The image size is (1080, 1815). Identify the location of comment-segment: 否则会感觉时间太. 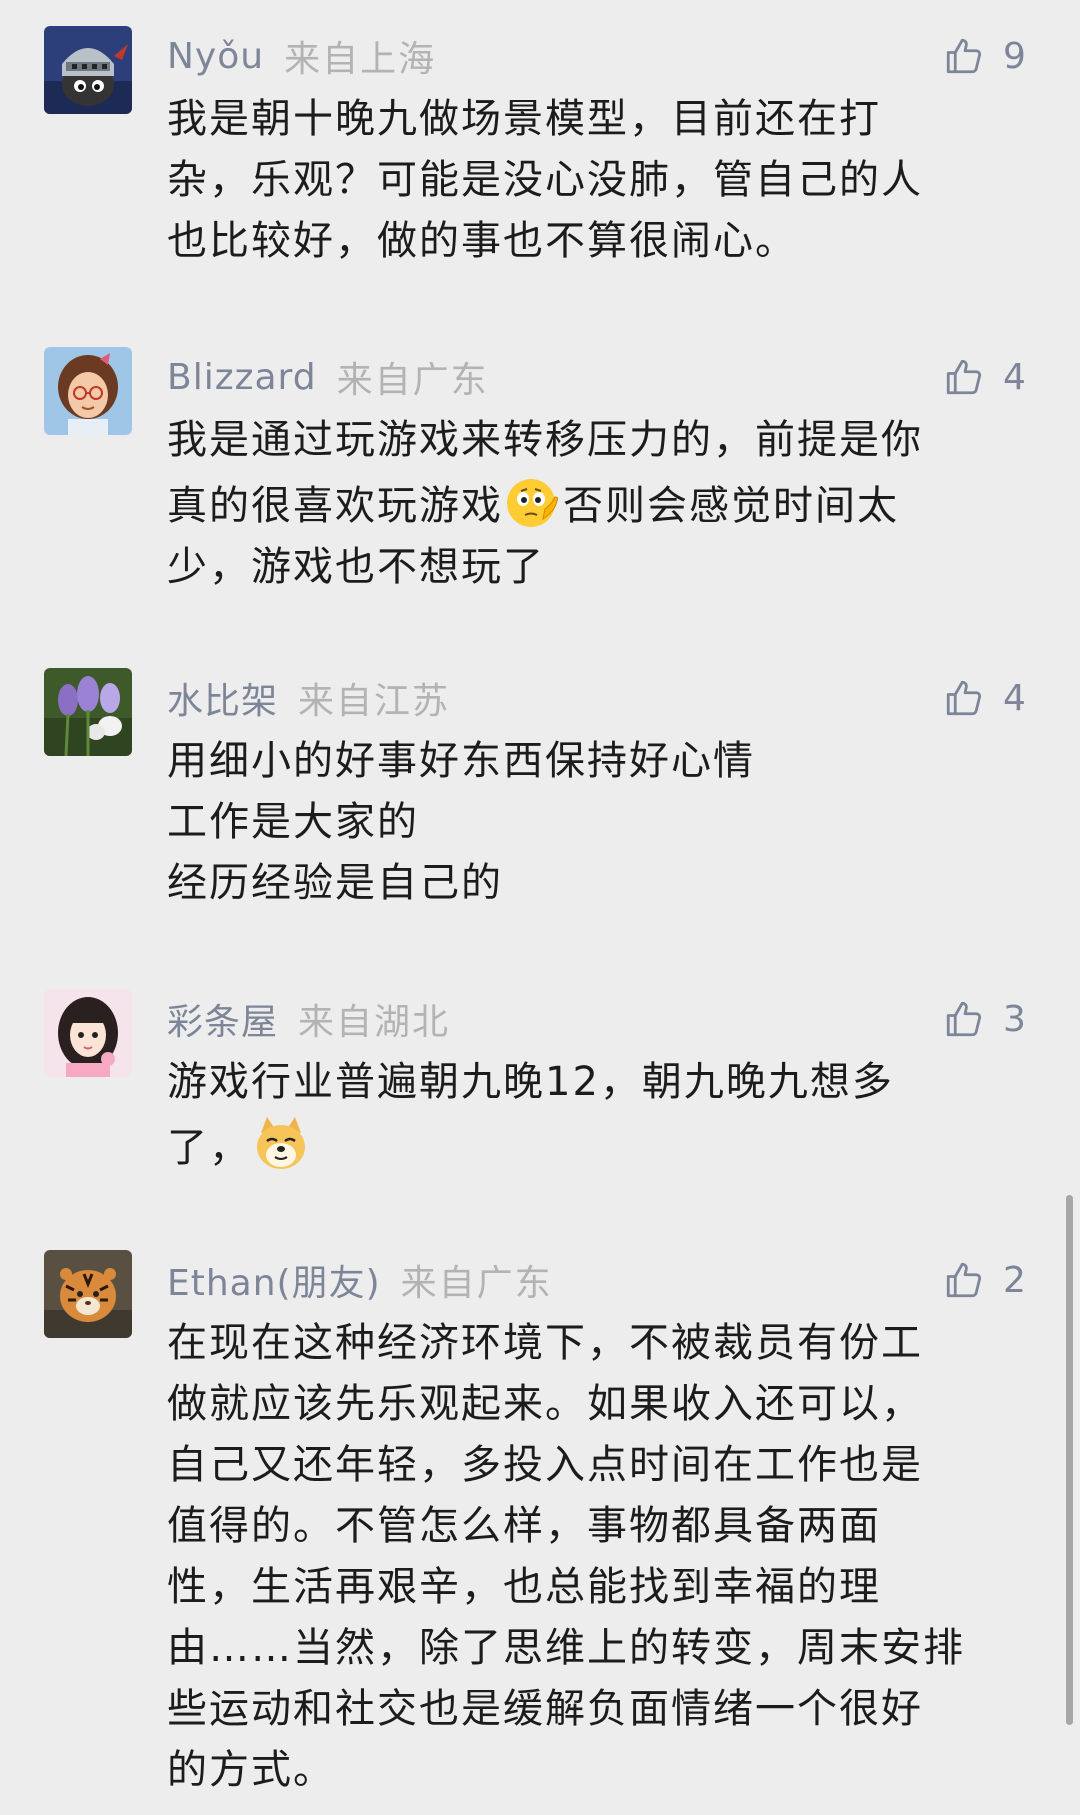
(731, 506).